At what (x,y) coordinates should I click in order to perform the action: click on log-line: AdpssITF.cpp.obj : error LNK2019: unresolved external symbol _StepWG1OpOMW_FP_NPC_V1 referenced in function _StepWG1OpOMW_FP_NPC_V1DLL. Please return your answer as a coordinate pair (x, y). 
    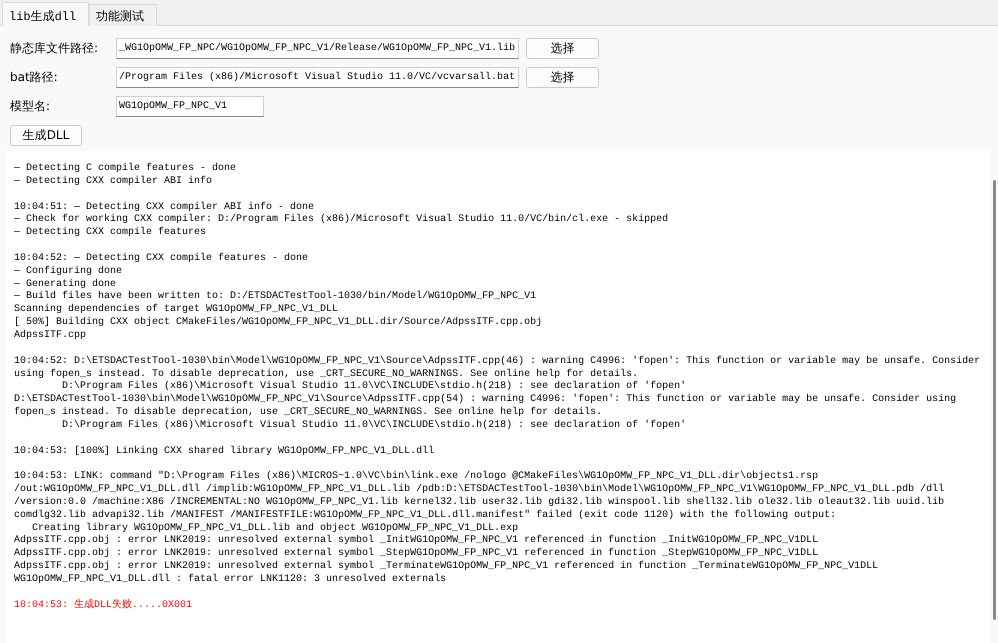
    Looking at the image, I should click on (417, 554).